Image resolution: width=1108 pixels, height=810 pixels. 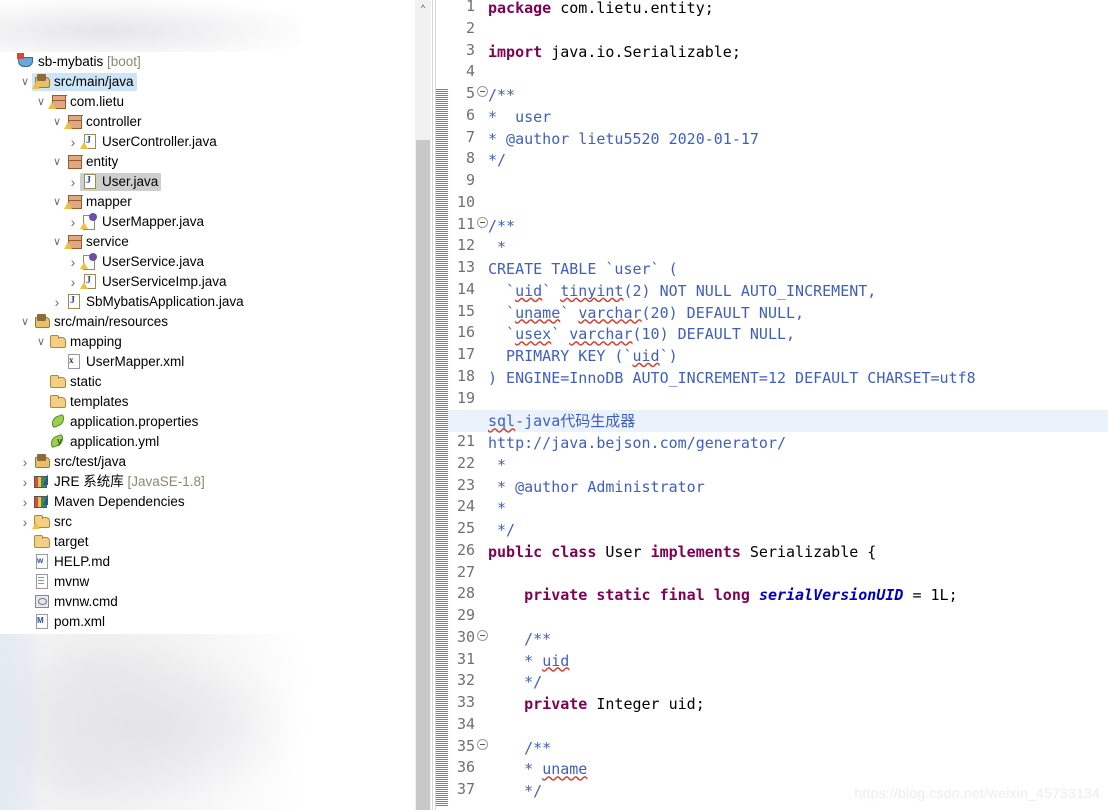 I want to click on scroll-up-arrow-icon: ^, so click(x=423, y=8).